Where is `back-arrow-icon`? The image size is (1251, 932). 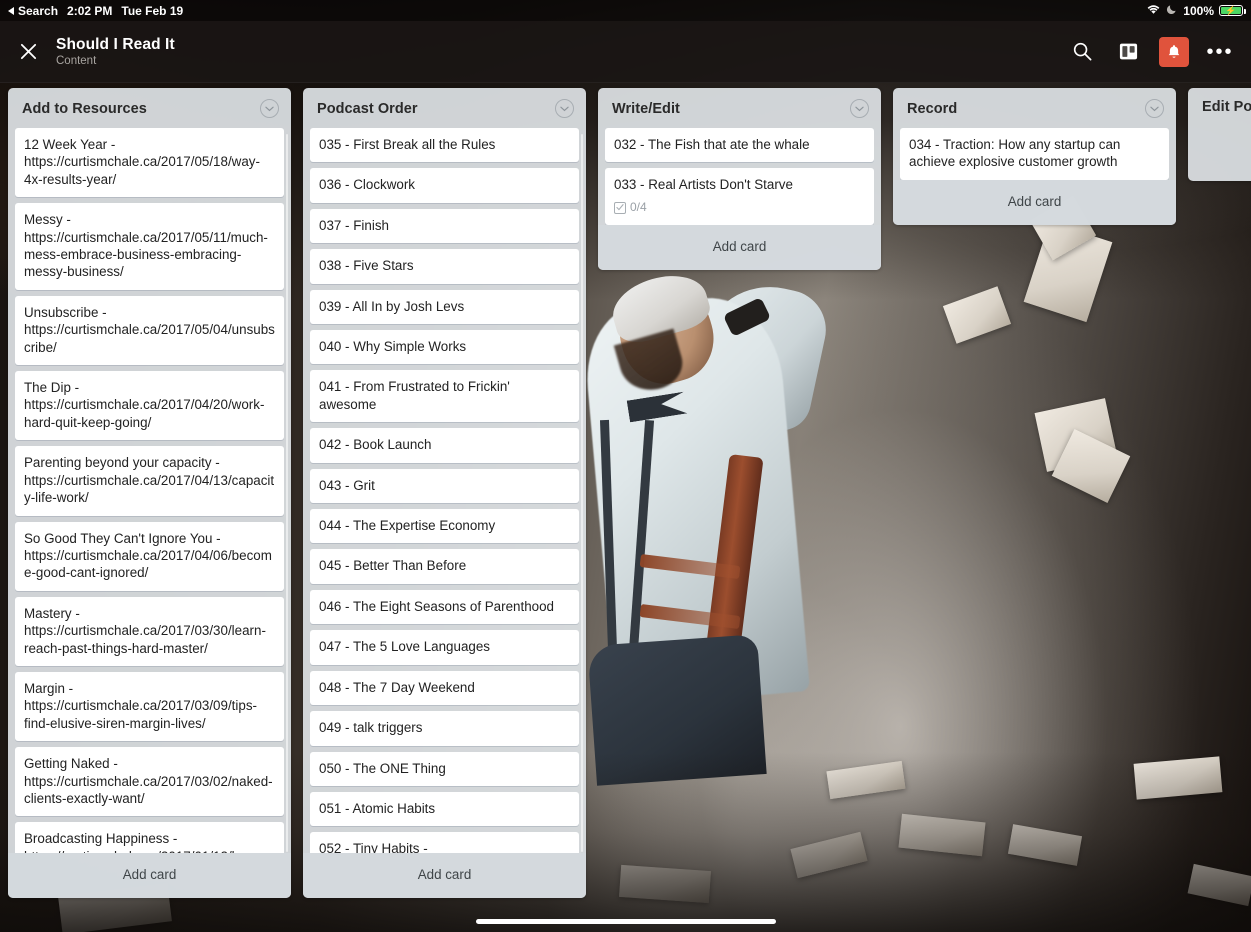 back-arrow-icon is located at coordinates (11, 10).